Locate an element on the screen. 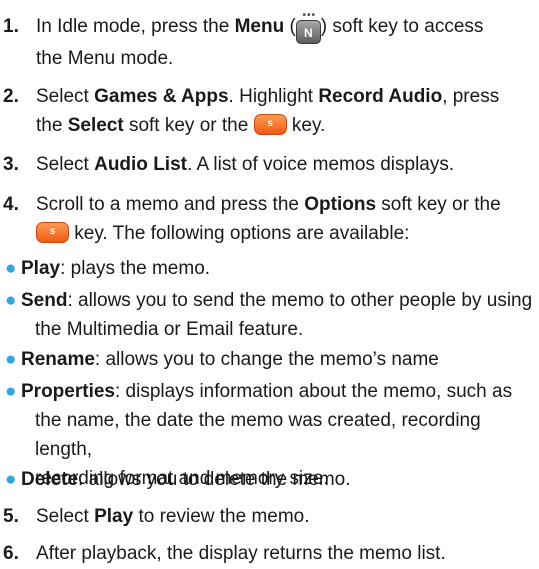 Image resolution: width=539 pixels, height=569 pixels. option-desc: : plays the memo. is located at coordinates (135, 268).